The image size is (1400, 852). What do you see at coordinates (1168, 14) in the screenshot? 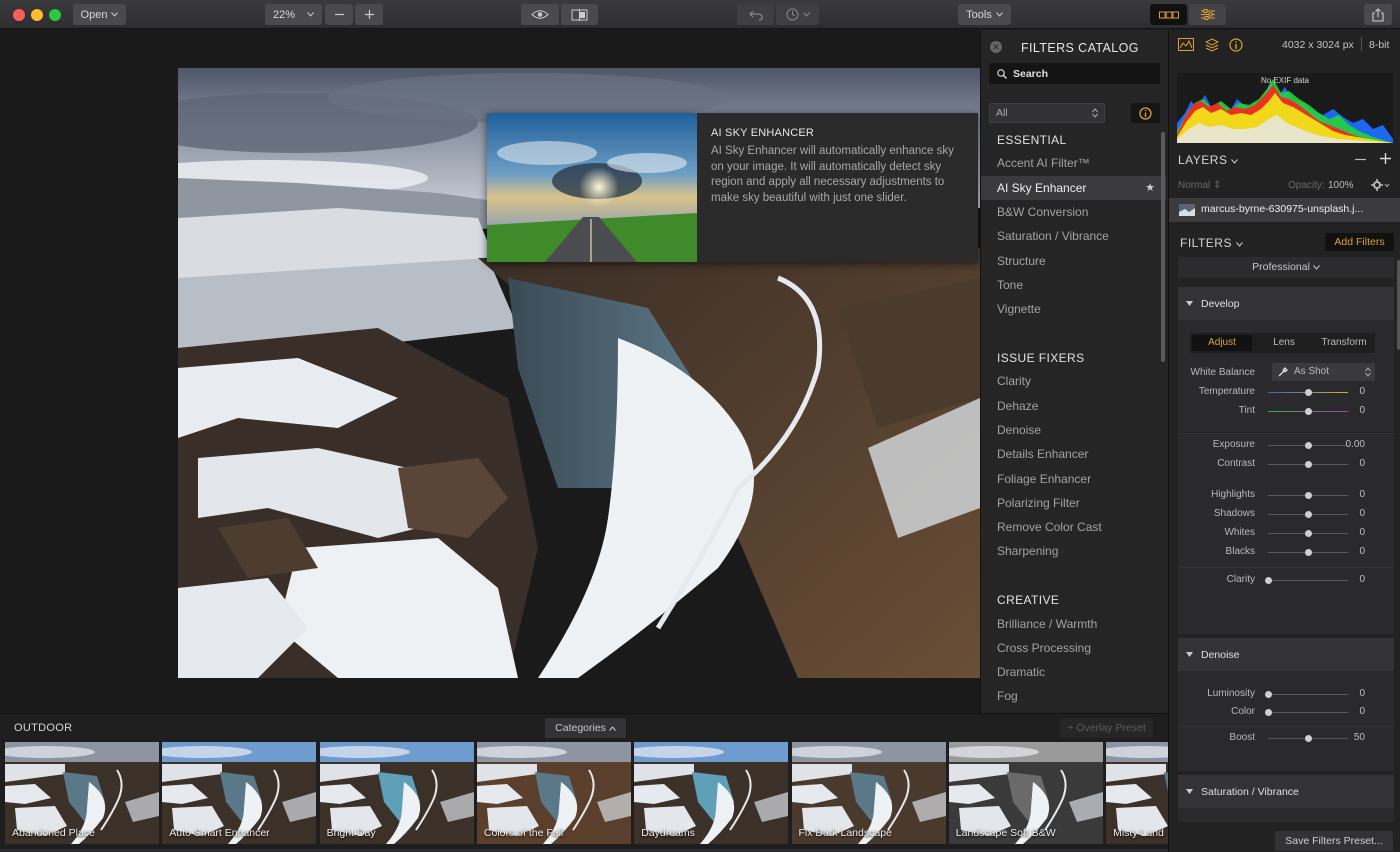
I see `filmstrip-toggle-button` at bounding box center [1168, 14].